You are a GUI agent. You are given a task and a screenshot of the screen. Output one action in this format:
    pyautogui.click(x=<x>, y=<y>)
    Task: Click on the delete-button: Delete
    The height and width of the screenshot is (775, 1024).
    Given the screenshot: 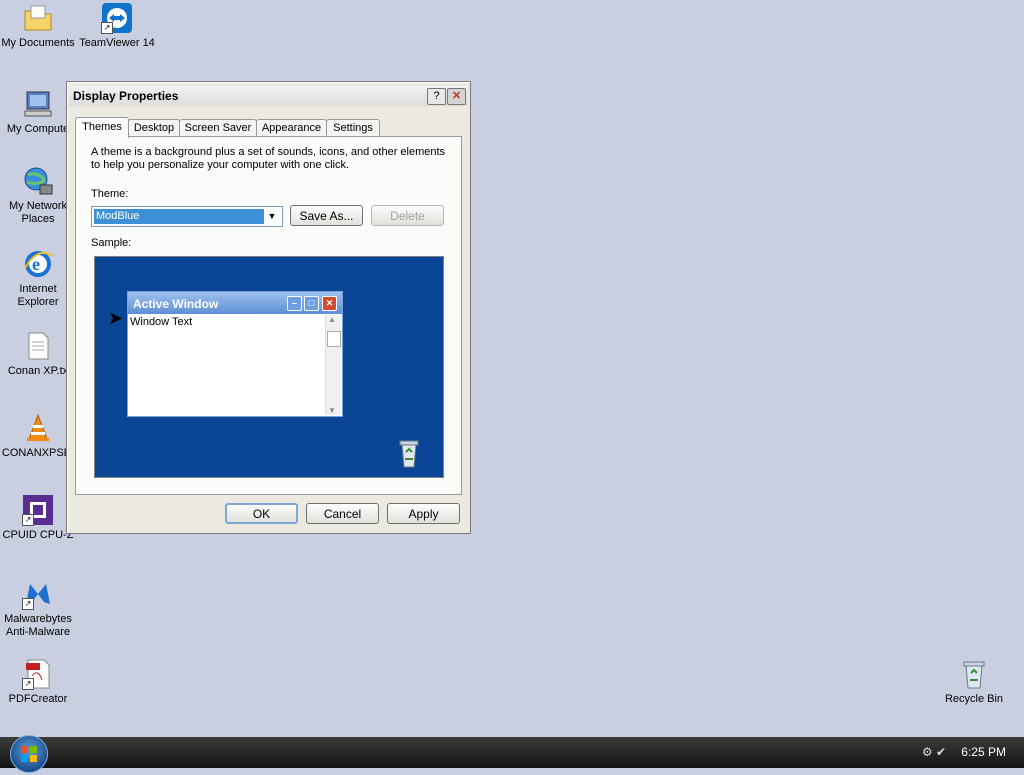 What is the action you would take?
    pyautogui.click(x=407, y=215)
    